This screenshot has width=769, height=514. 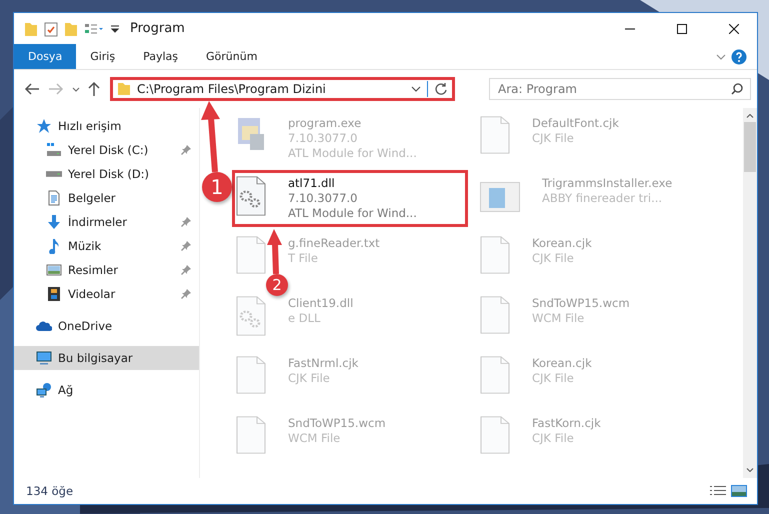 What do you see at coordinates (441, 89) in the screenshot?
I see `refresh-icon` at bounding box center [441, 89].